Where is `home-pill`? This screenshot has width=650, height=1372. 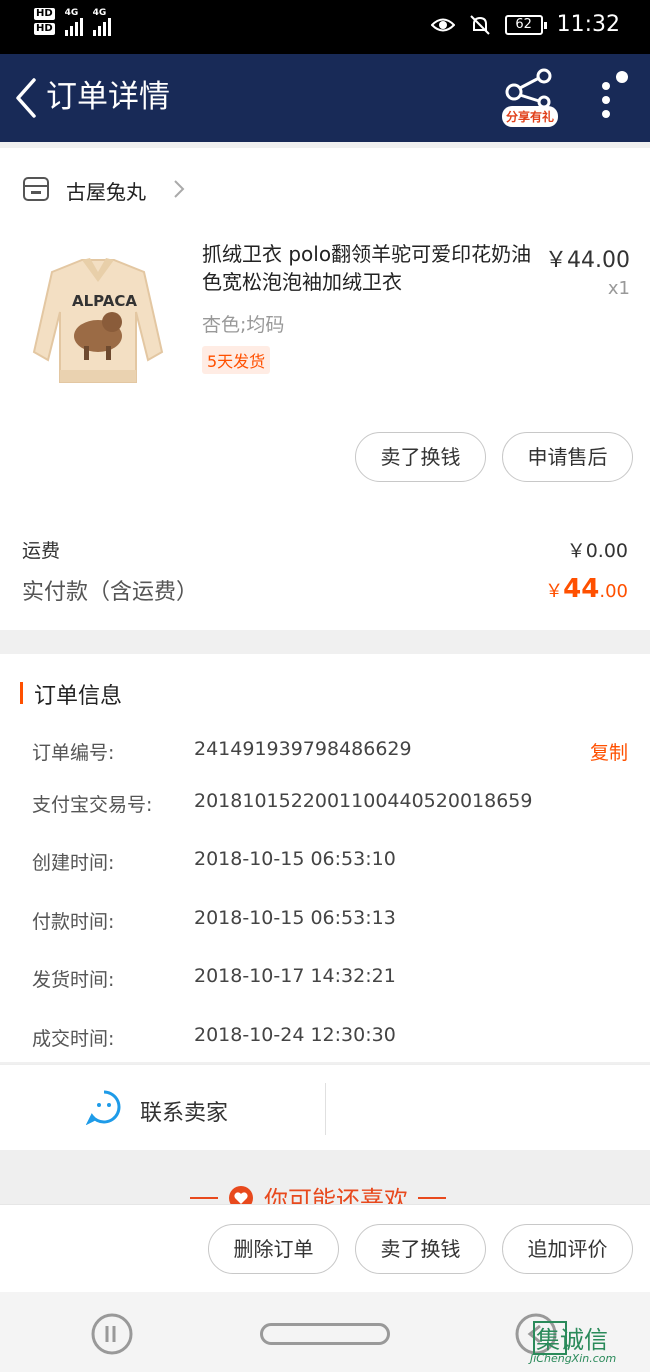 home-pill is located at coordinates (325, 1334).